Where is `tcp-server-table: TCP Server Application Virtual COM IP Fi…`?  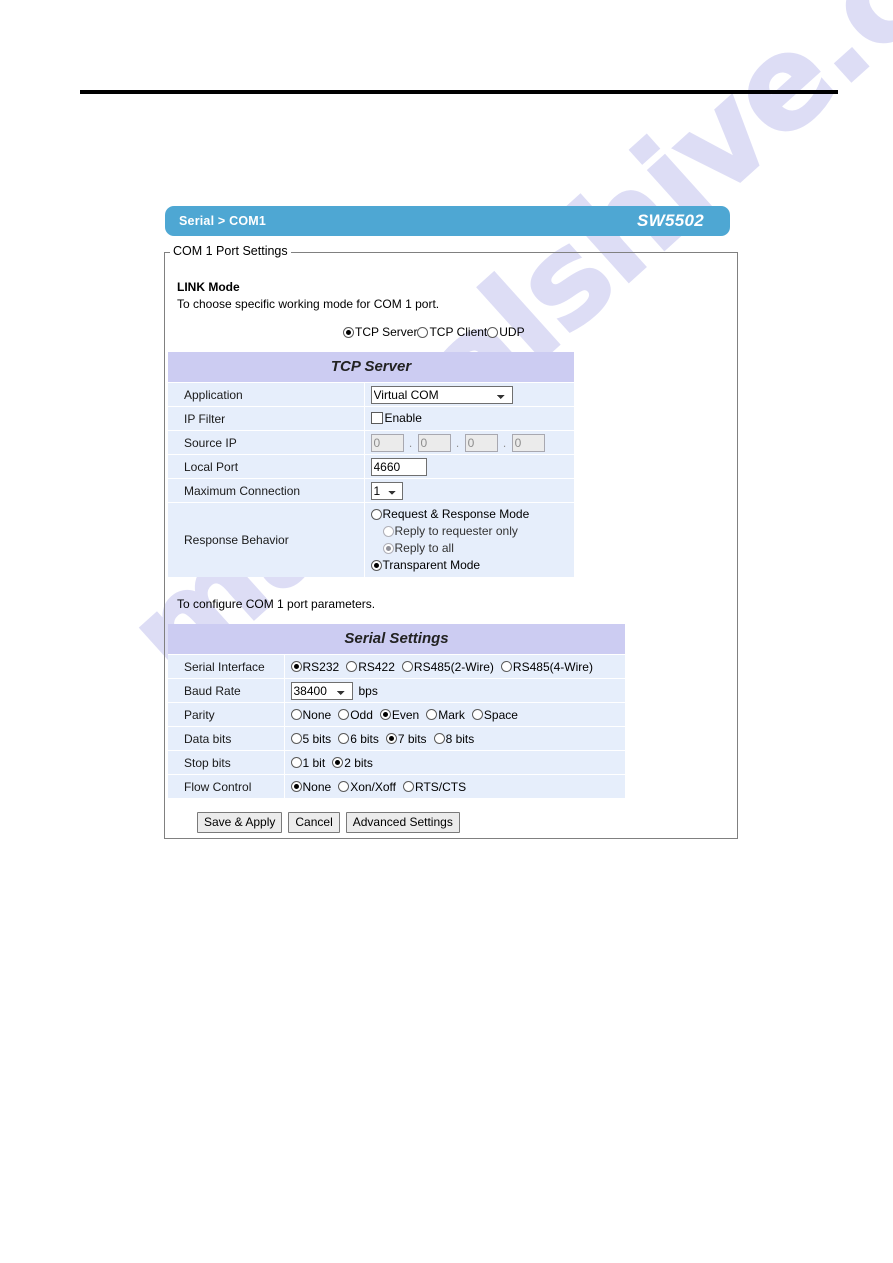
tcp-server-table: TCP Server Application Virtual COM IP Fi… is located at coordinates (371, 464).